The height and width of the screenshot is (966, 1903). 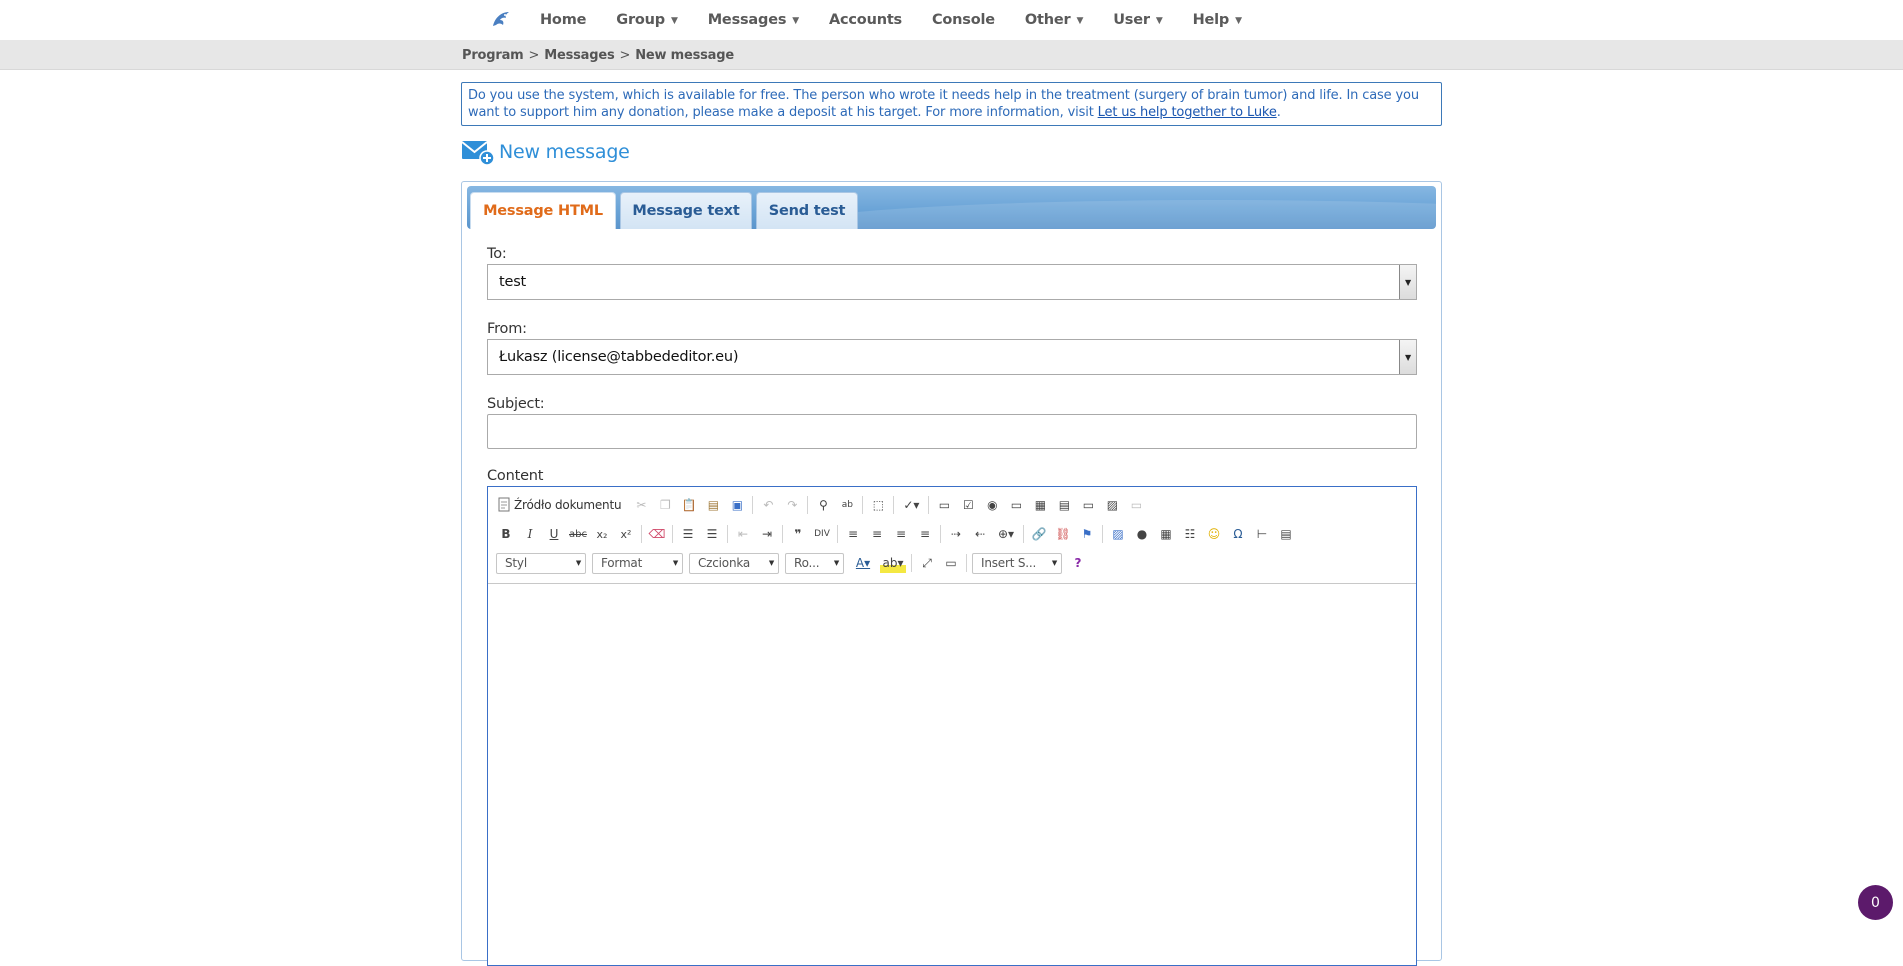 What do you see at coordinates (541, 563) in the screenshot?
I see `style-combo: Styl ▼` at bounding box center [541, 563].